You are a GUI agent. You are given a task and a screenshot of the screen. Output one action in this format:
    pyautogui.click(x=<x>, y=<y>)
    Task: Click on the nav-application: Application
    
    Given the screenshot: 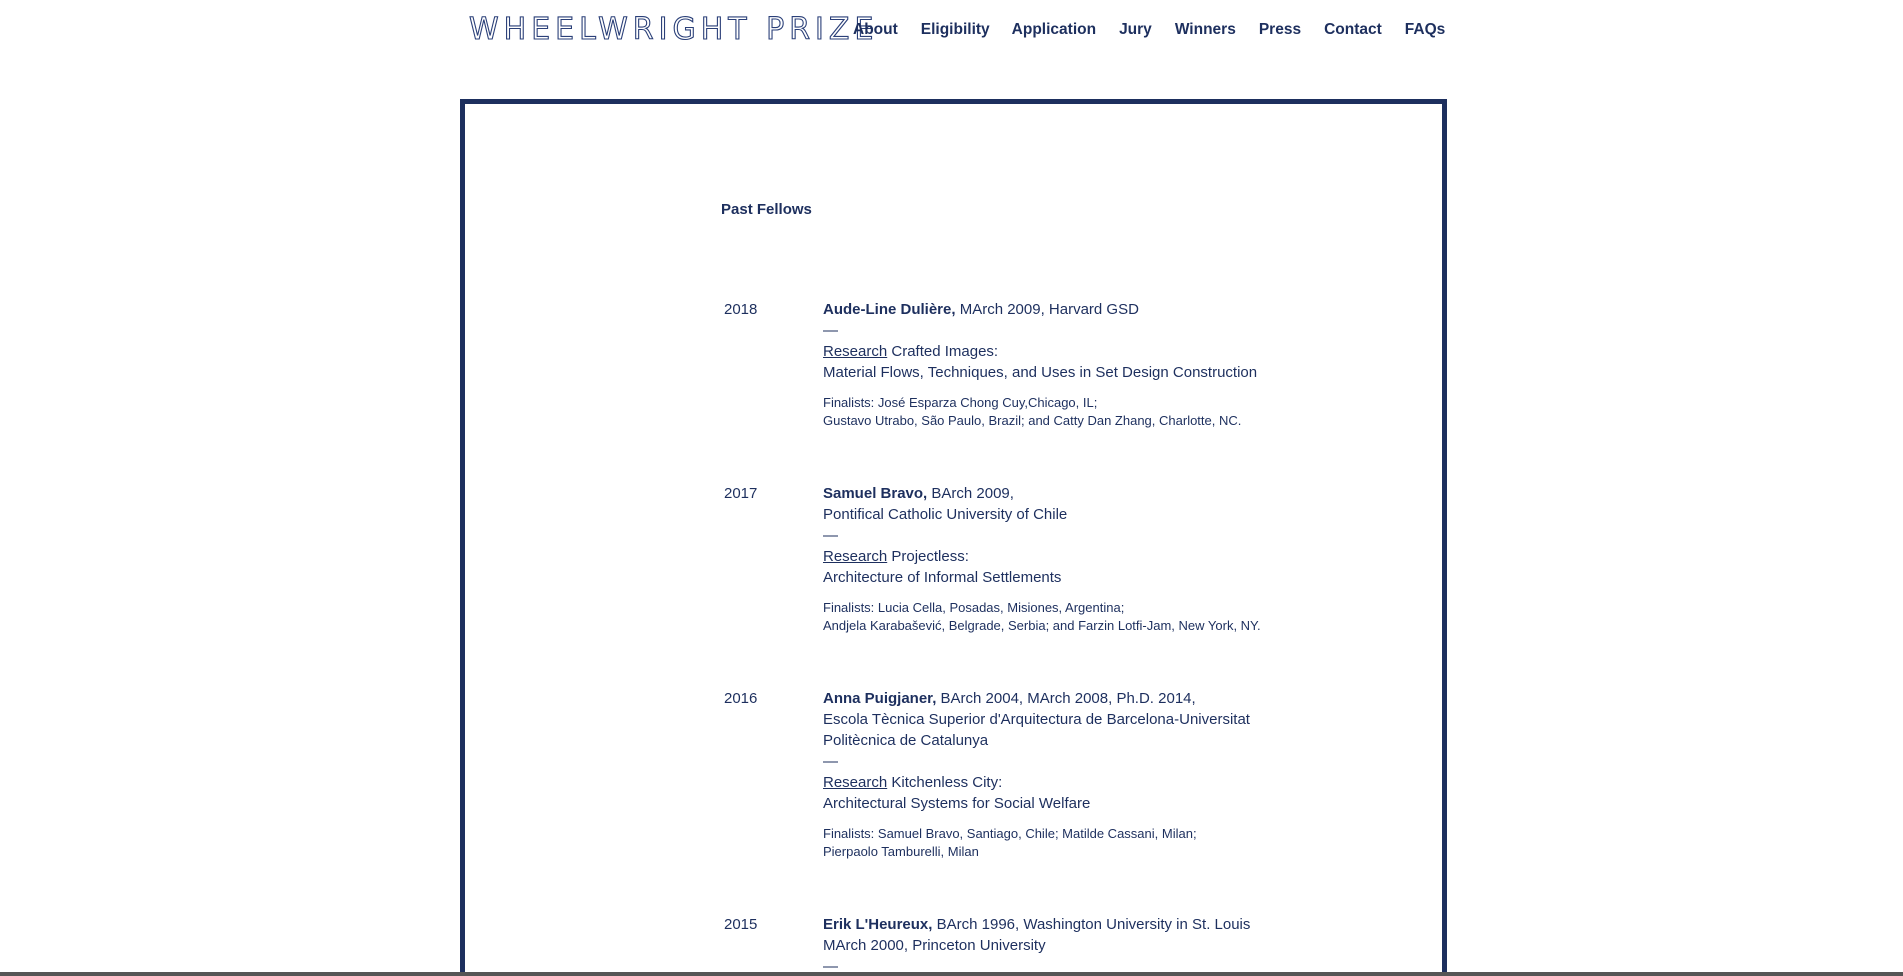 What is the action you would take?
    pyautogui.click(x=1054, y=30)
    